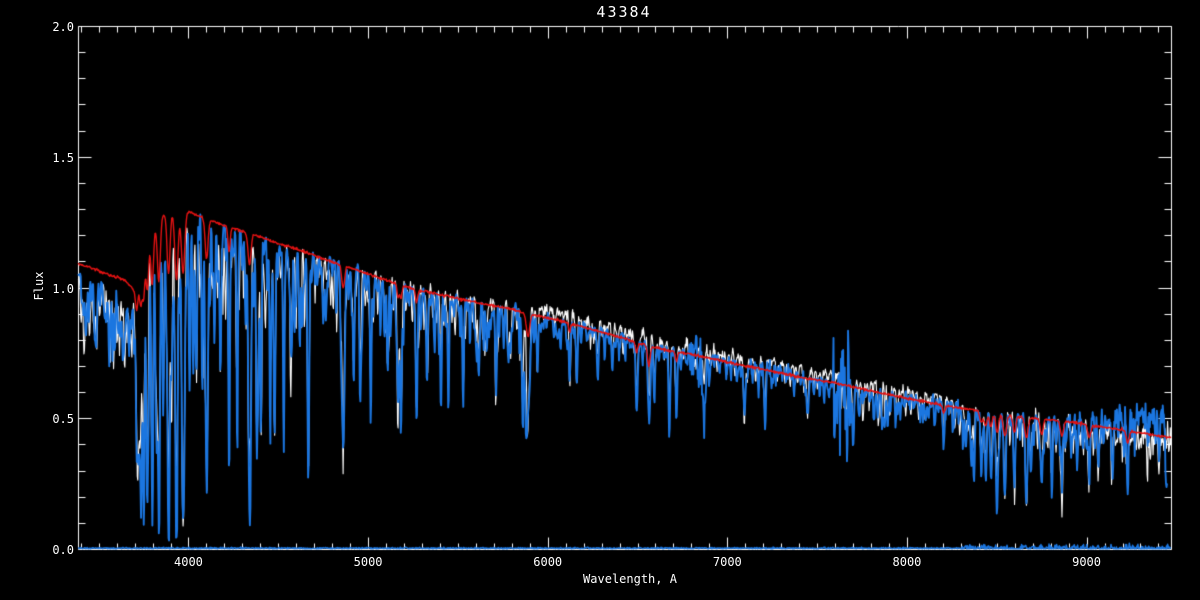  What do you see at coordinates (548, 562) in the screenshot?
I see `x-tick-label-6000: 6000` at bounding box center [548, 562].